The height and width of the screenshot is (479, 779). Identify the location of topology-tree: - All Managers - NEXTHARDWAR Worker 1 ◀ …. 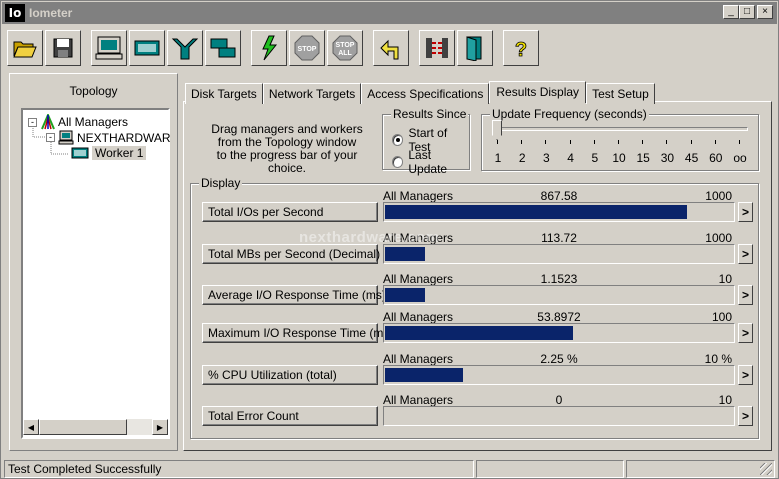
(96, 273).